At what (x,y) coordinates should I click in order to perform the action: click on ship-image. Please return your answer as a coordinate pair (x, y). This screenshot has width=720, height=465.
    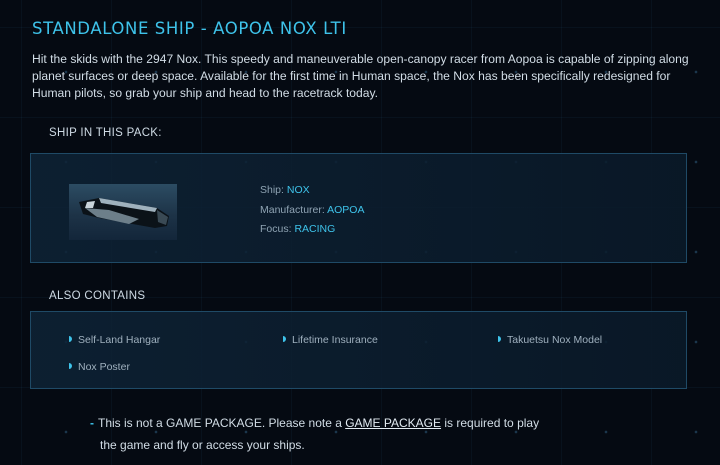
    Looking at the image, I should click on (123, 212).